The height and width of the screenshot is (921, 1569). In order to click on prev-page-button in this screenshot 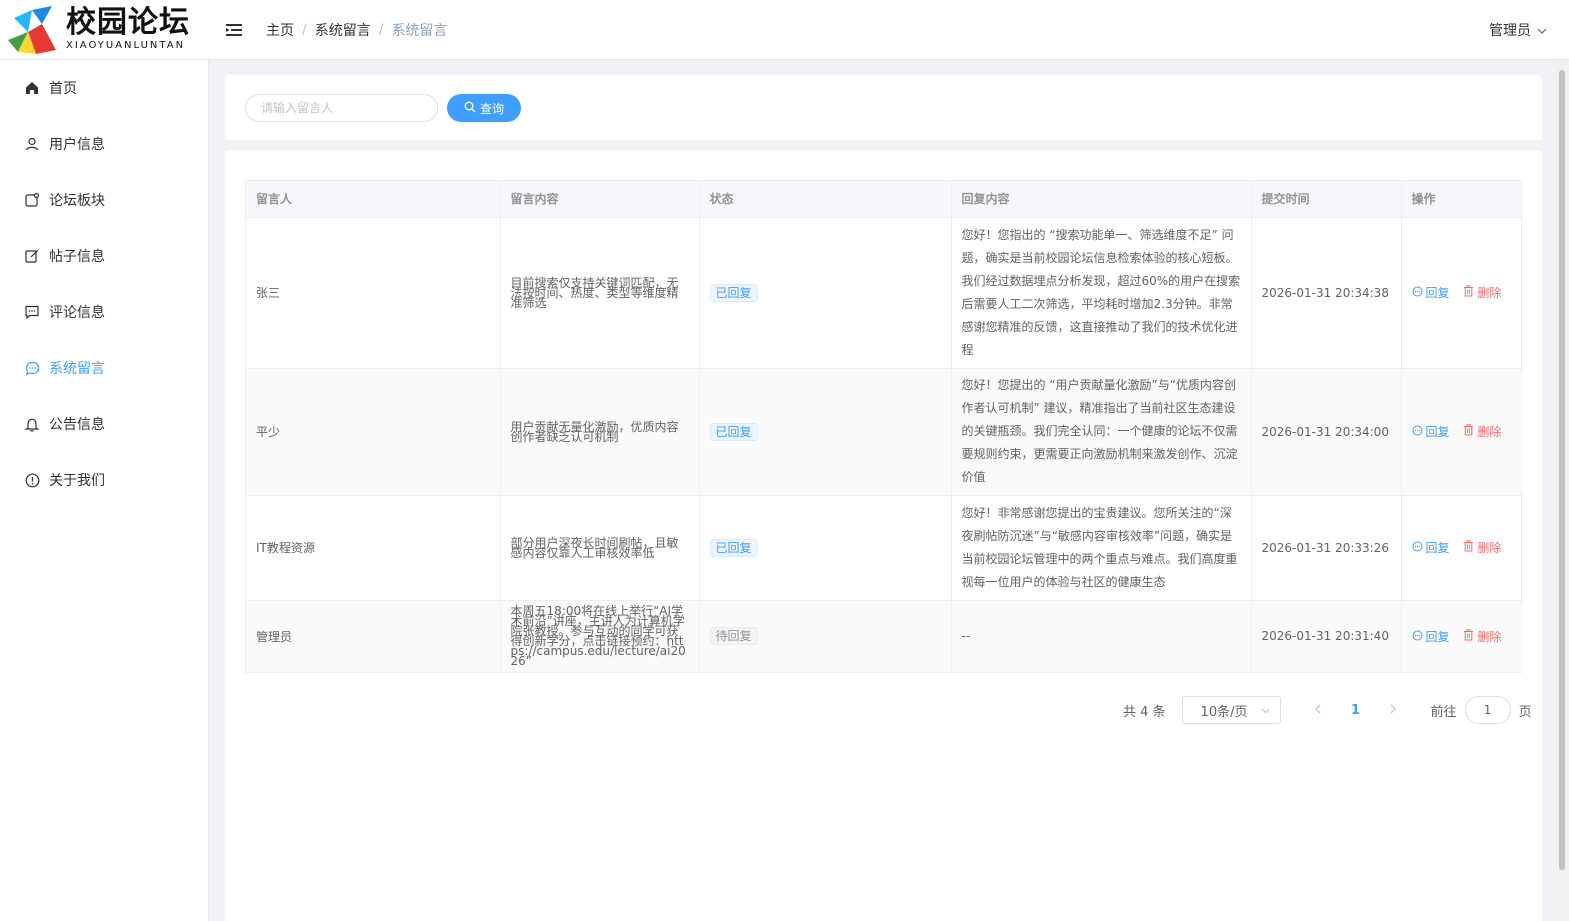, I will do `click(1318, 710)`.